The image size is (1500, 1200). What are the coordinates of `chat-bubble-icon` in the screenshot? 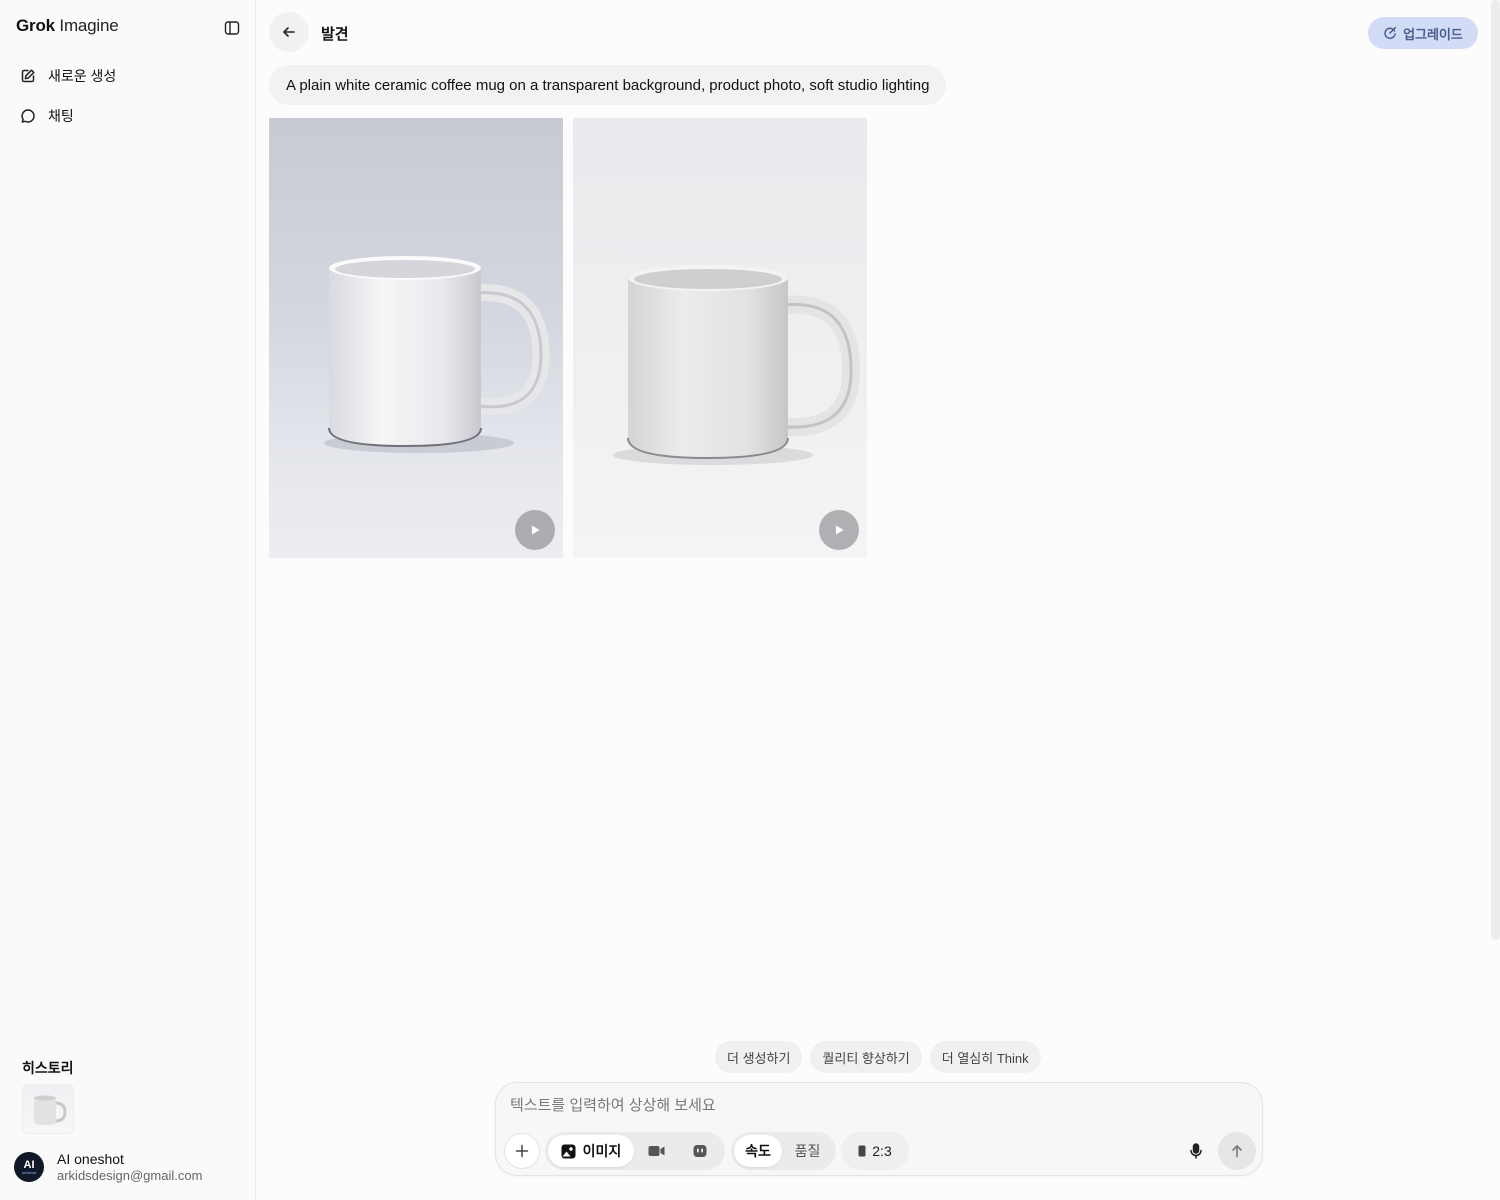 It's located at (28, 116).